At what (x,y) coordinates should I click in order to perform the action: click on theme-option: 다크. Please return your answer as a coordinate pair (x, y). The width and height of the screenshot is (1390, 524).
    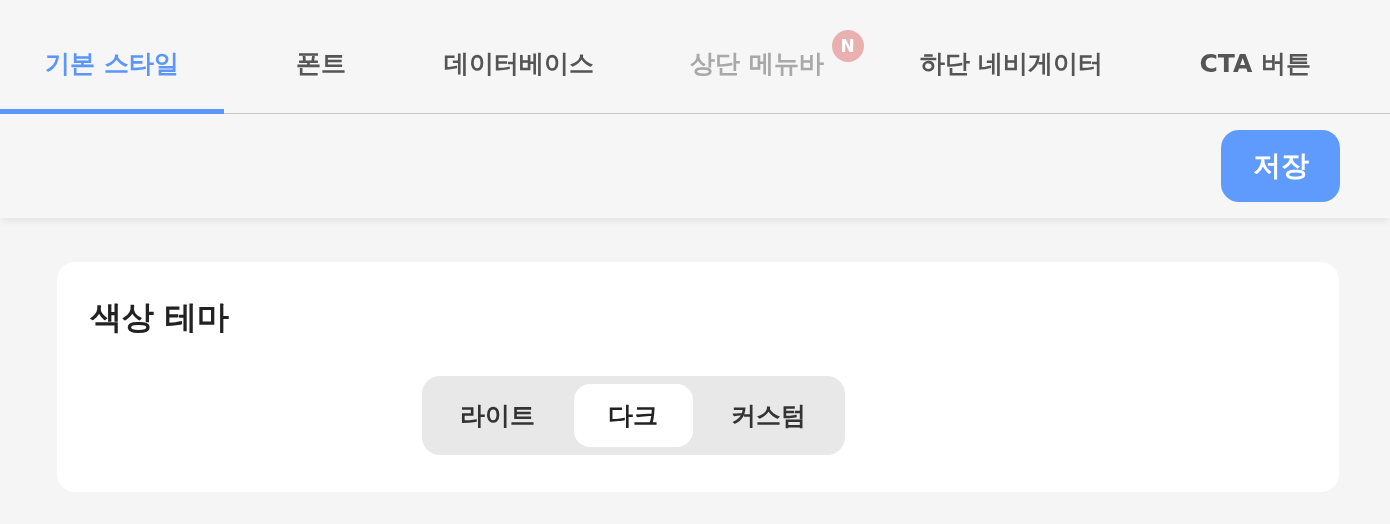
    Looking at the image, I should click on (633, 415).